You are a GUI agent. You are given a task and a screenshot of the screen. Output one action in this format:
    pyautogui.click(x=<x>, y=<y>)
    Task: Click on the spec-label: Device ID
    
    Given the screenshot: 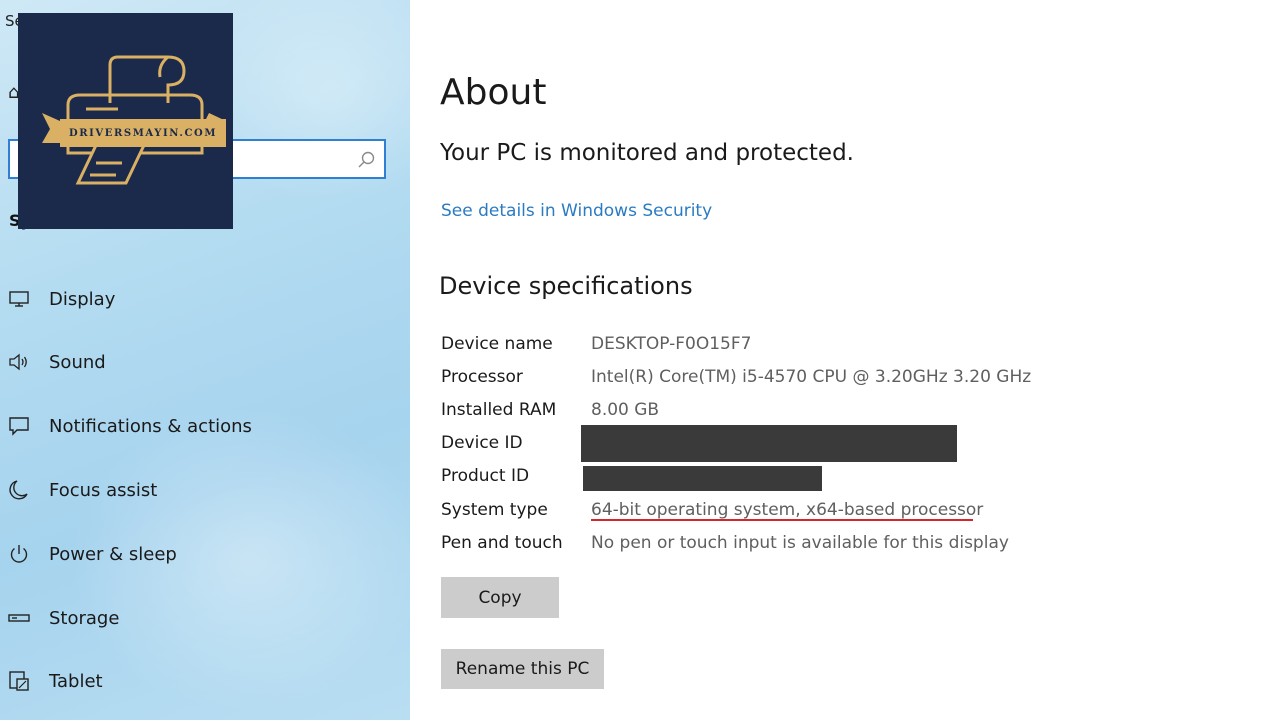 What is the action you would take?
    pyautogui.click(x=482, y=443)
    